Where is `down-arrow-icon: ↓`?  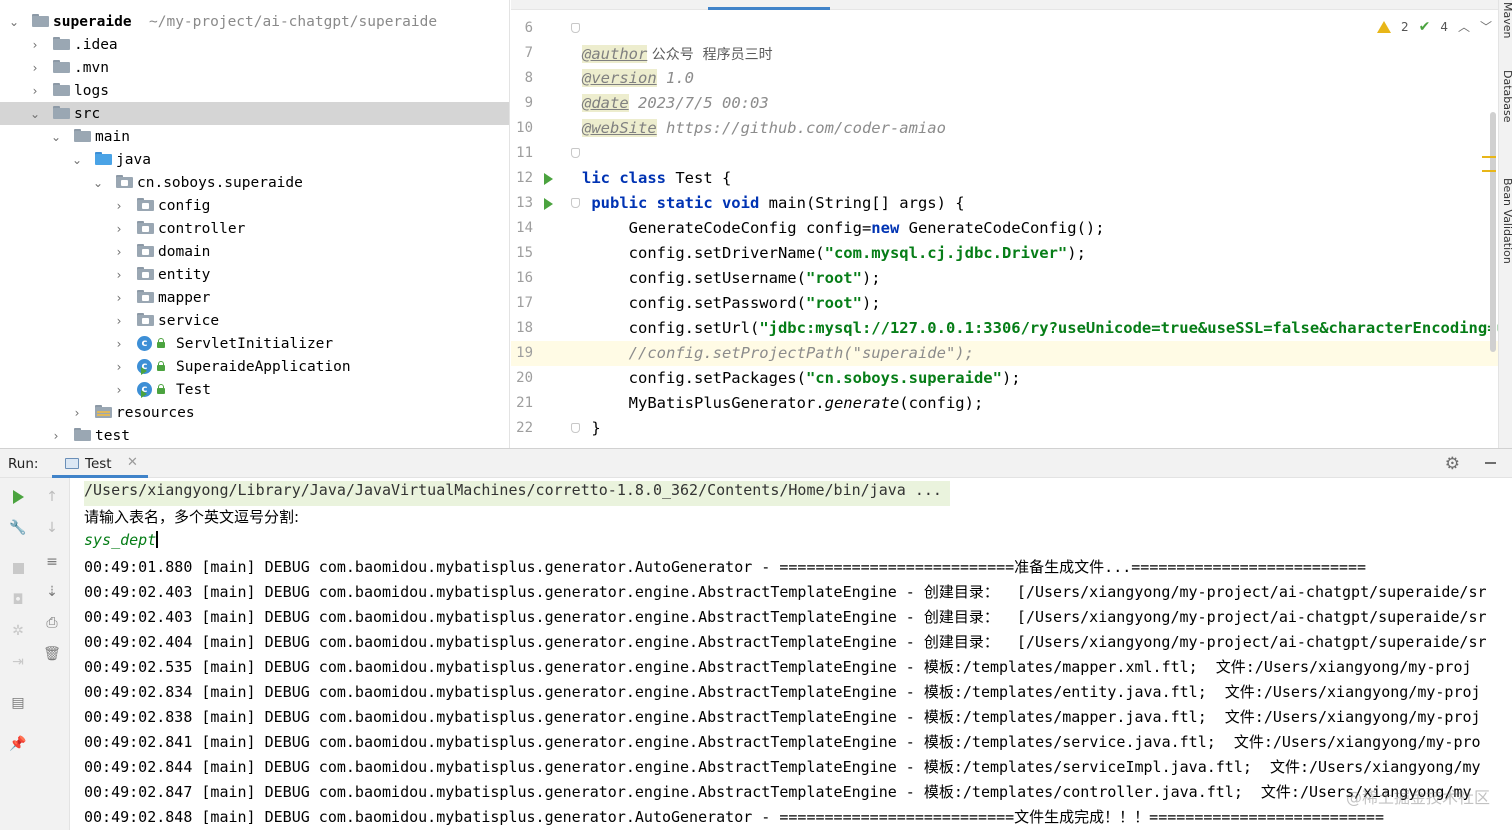 down-arrow-icon: ↓ is located at coordinates (52, 528).